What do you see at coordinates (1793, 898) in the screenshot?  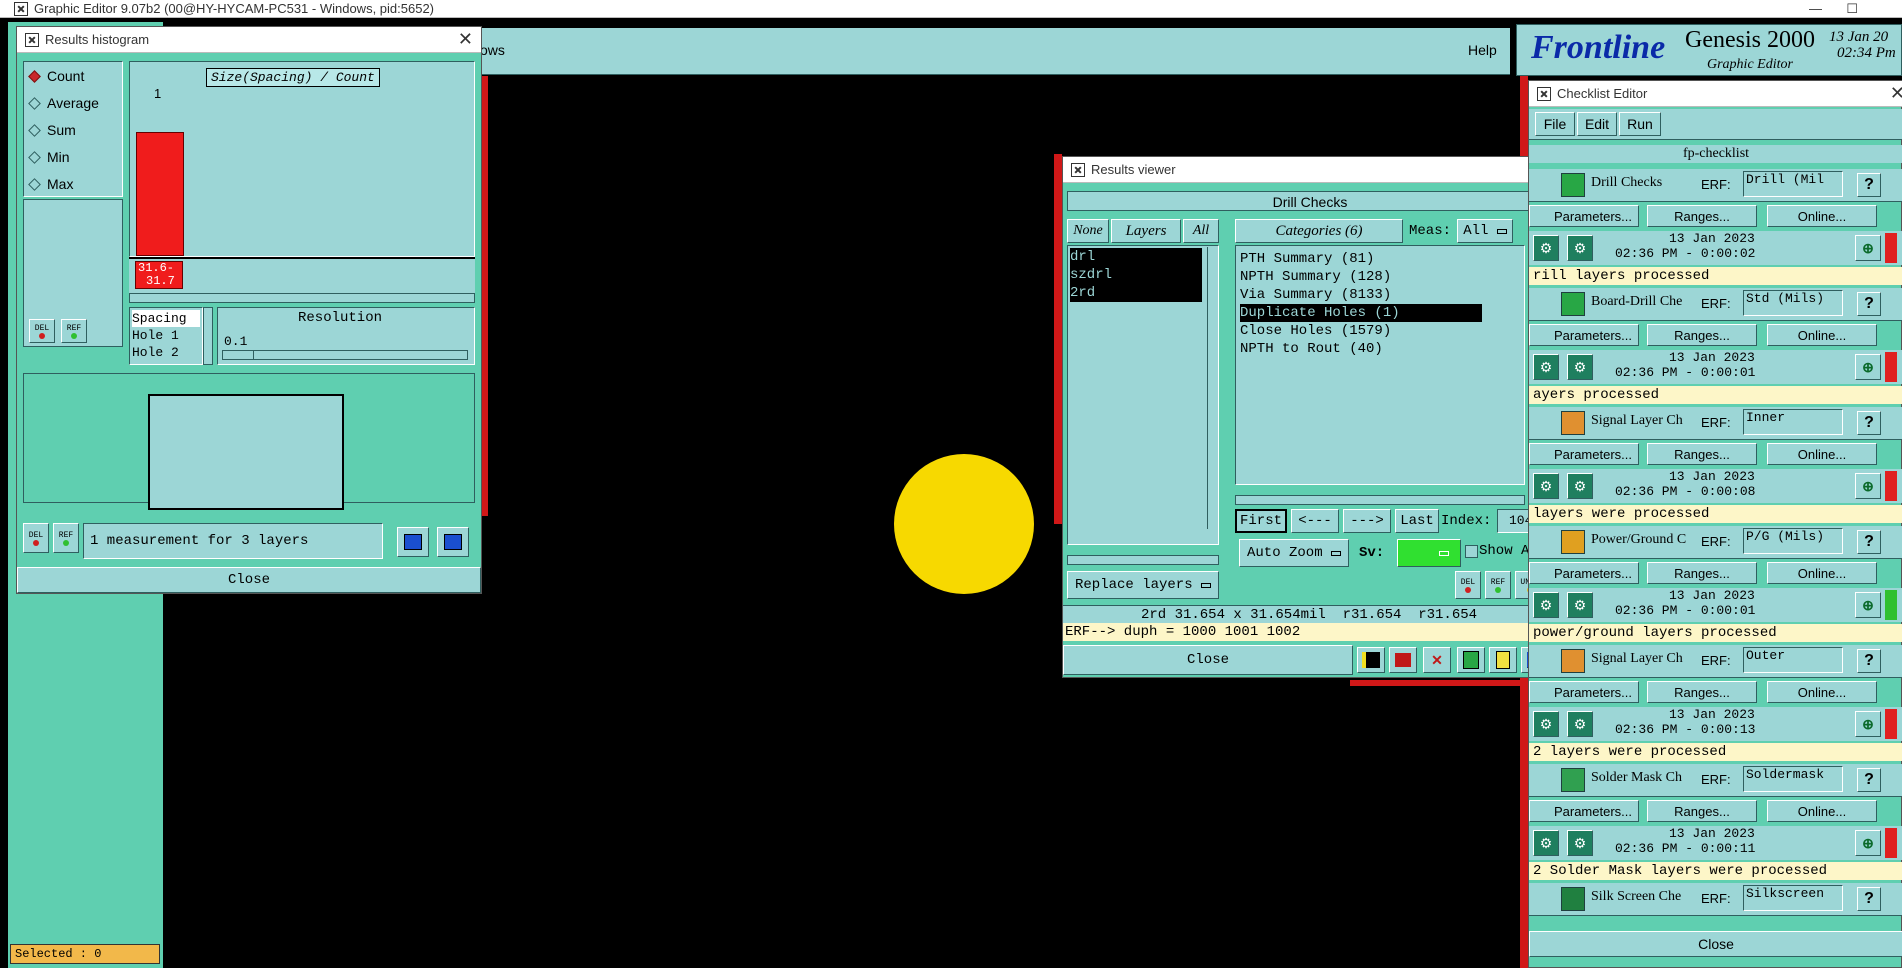 I see `erf-field: Silkscreen` at bounding box center [1793, 898].